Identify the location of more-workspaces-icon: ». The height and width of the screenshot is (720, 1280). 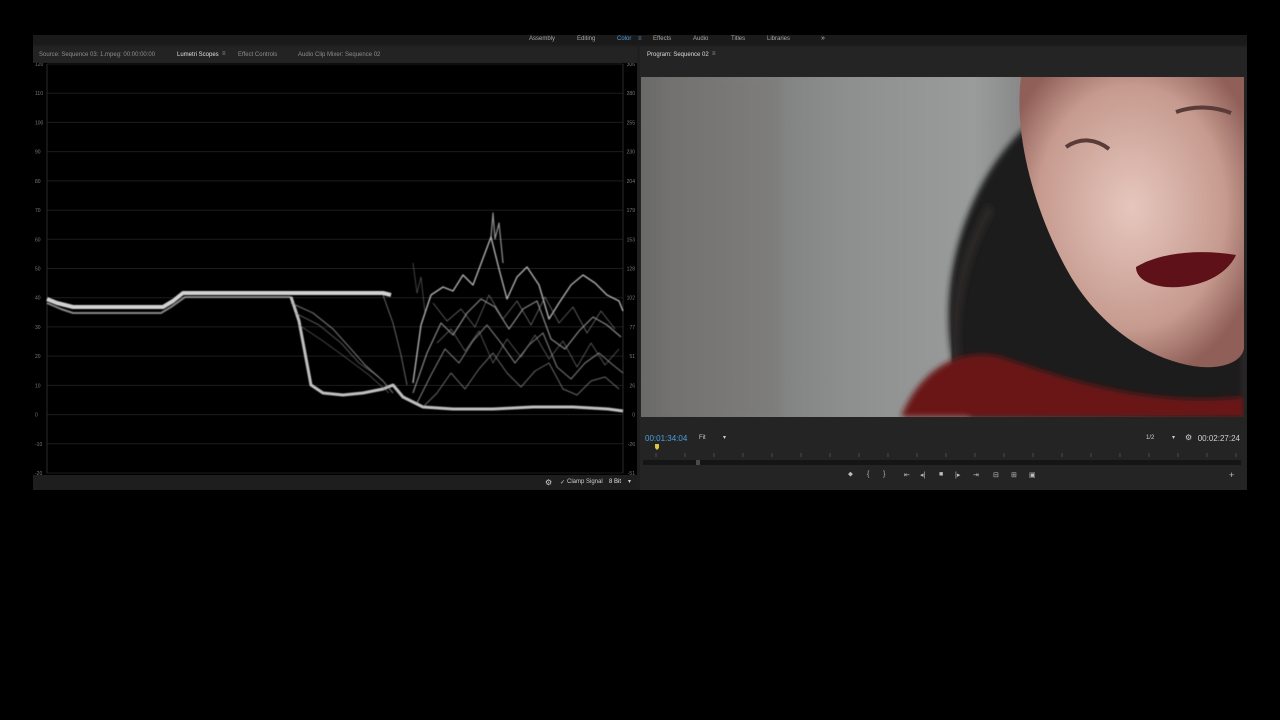
(823, 38).